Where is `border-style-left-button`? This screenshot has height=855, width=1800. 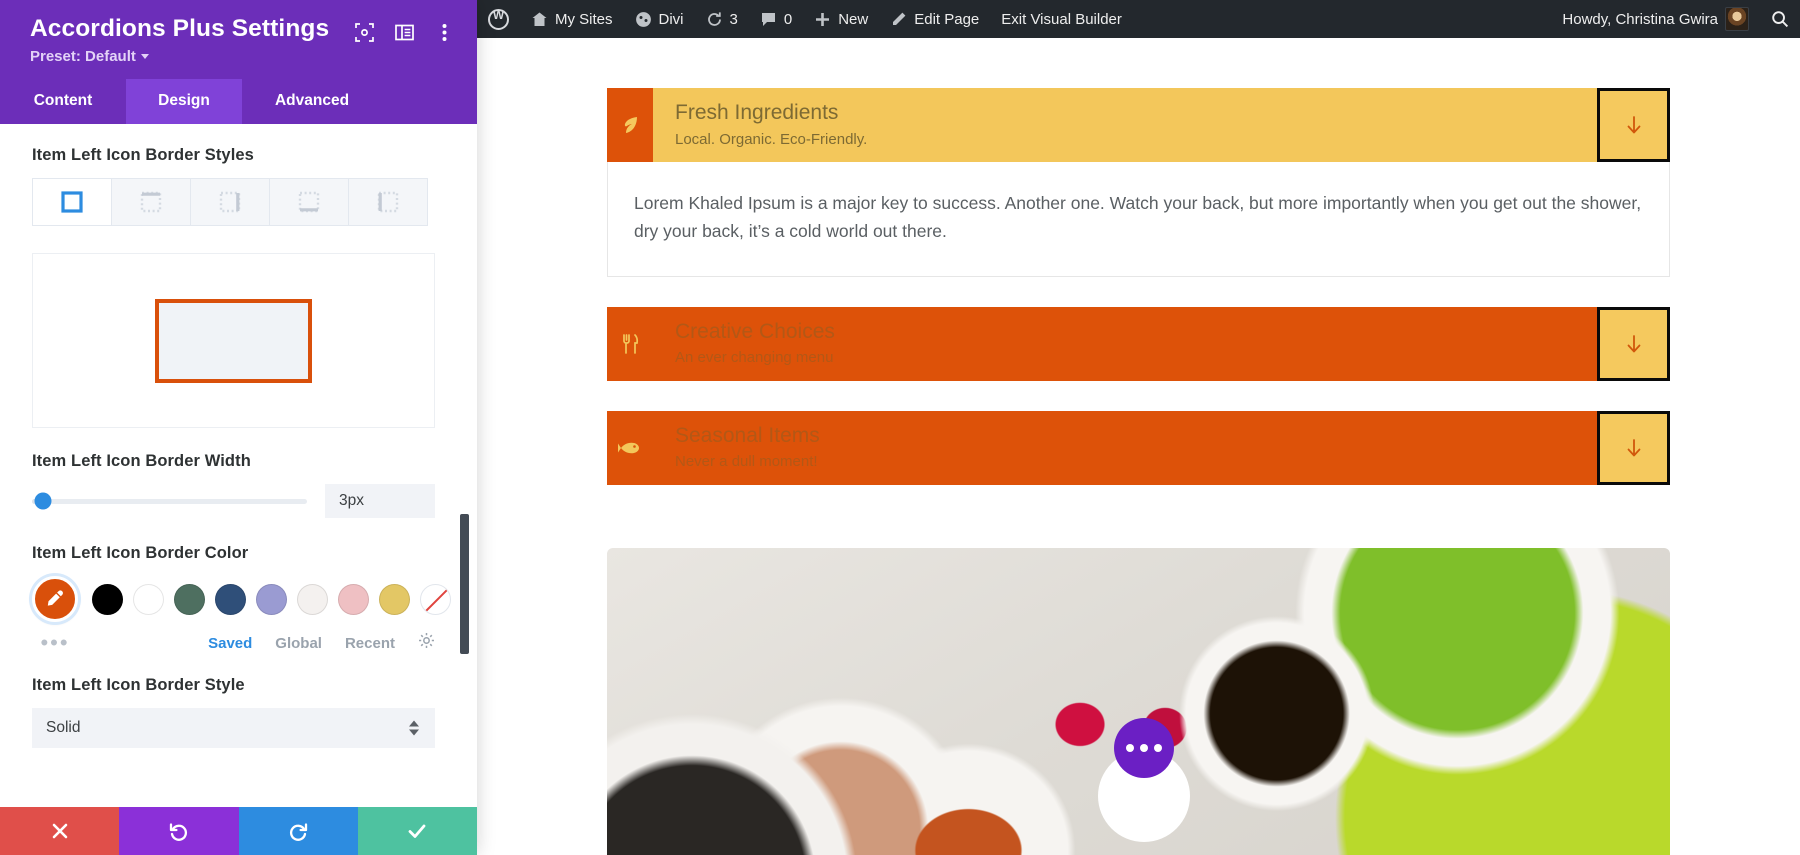
border-style-left-button is located at coordinates (388, 202).